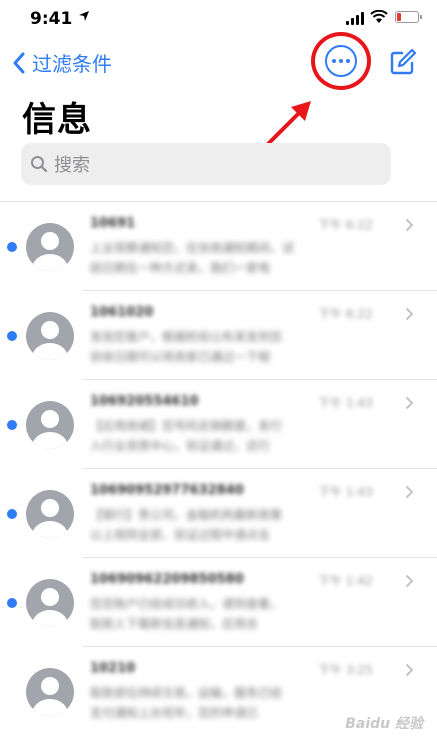  What do you see at coordinates (192, 258) in the screenshot?
I see `conversation-preview: 上业观察通知您，在协商通知期间，试 结日期在一种方式来，我们一家电` at bounding box center [192, 258].